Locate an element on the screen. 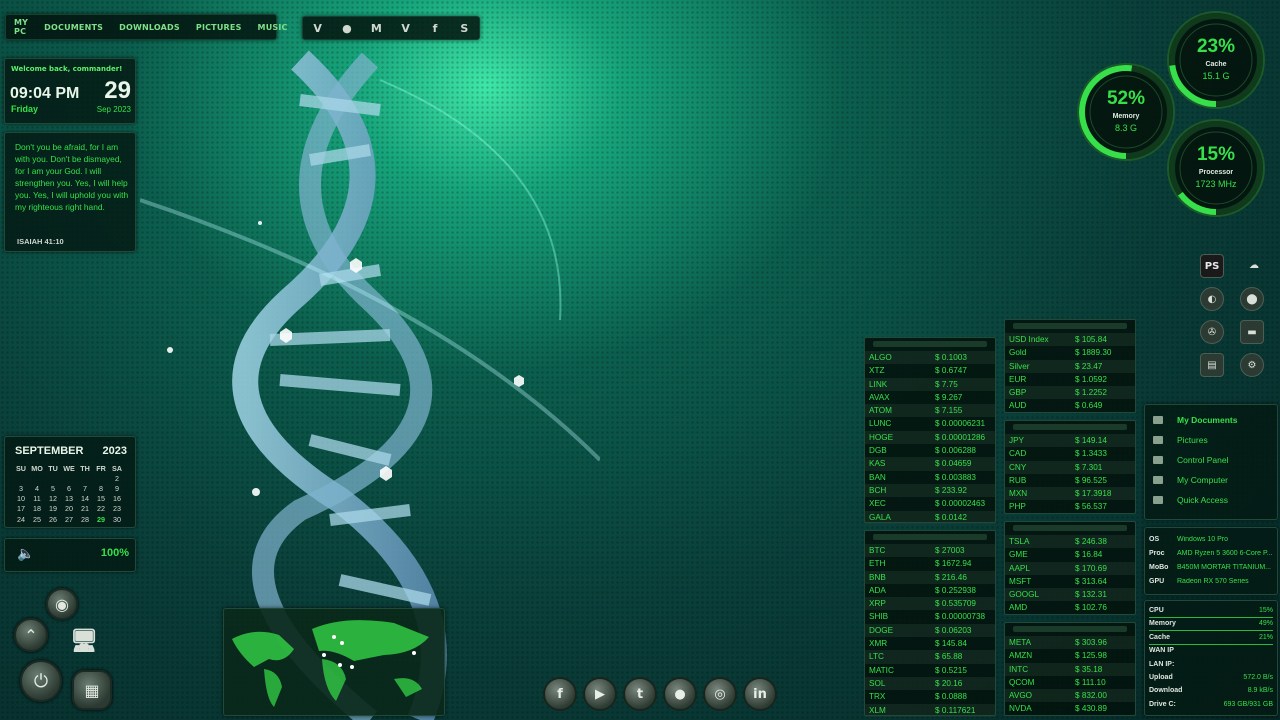 This screenshot has height=720, width=1280. quick-link-pictures: Pictures is located at coordinates (1180, 440).